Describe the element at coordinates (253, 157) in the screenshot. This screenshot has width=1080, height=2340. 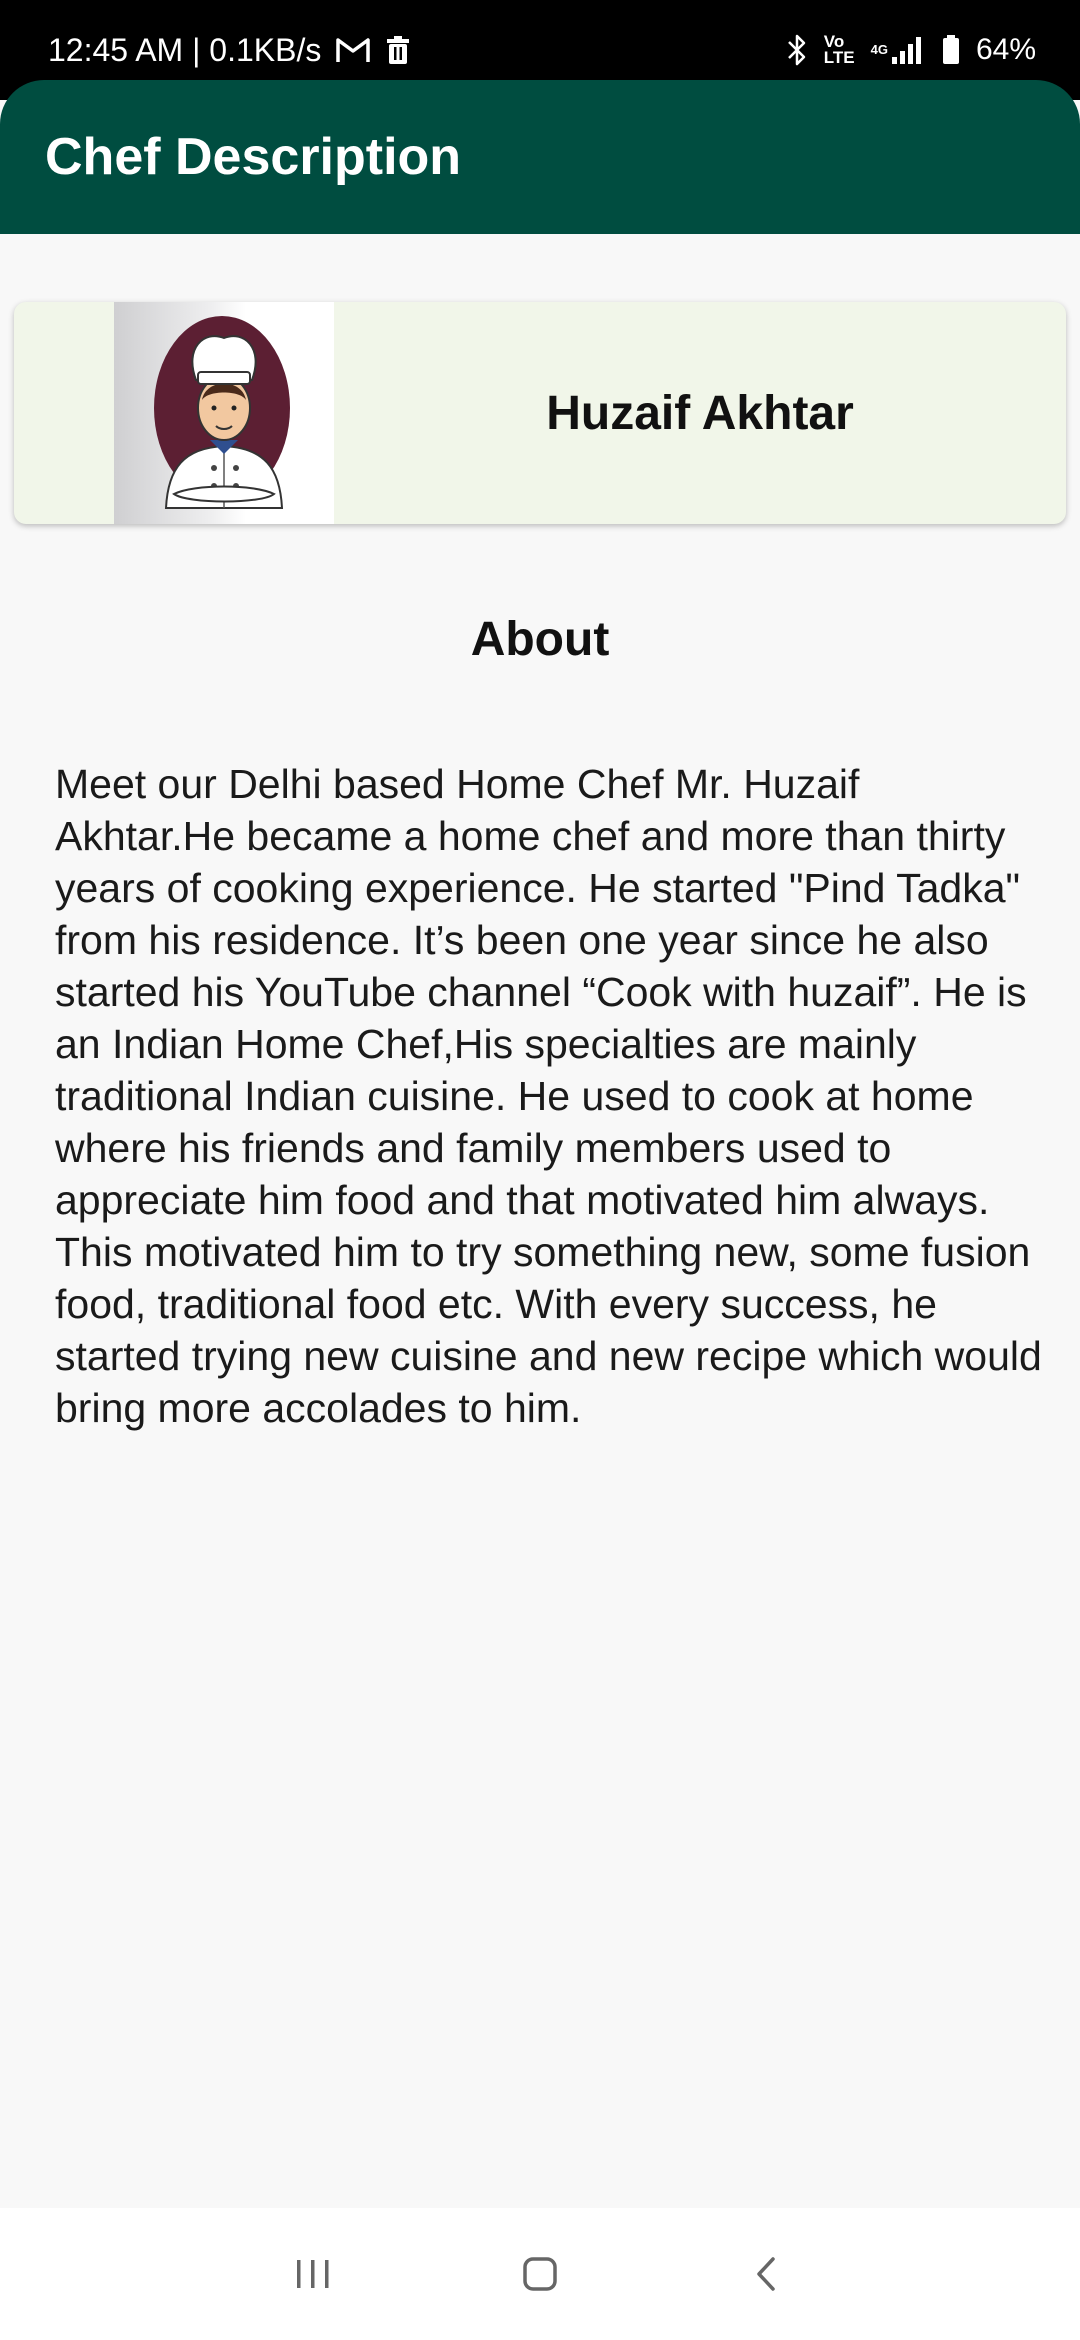
I see `page-title: Chef Description` at that location.